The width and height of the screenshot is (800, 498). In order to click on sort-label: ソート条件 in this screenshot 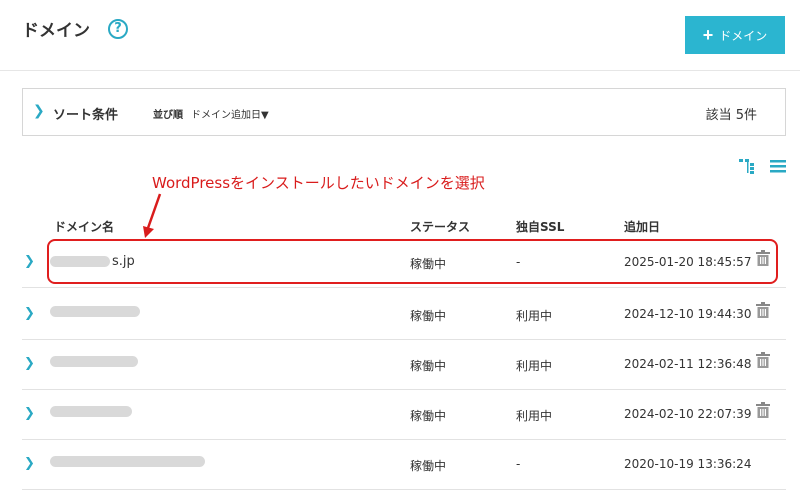, I will do `click(86, 115)`.